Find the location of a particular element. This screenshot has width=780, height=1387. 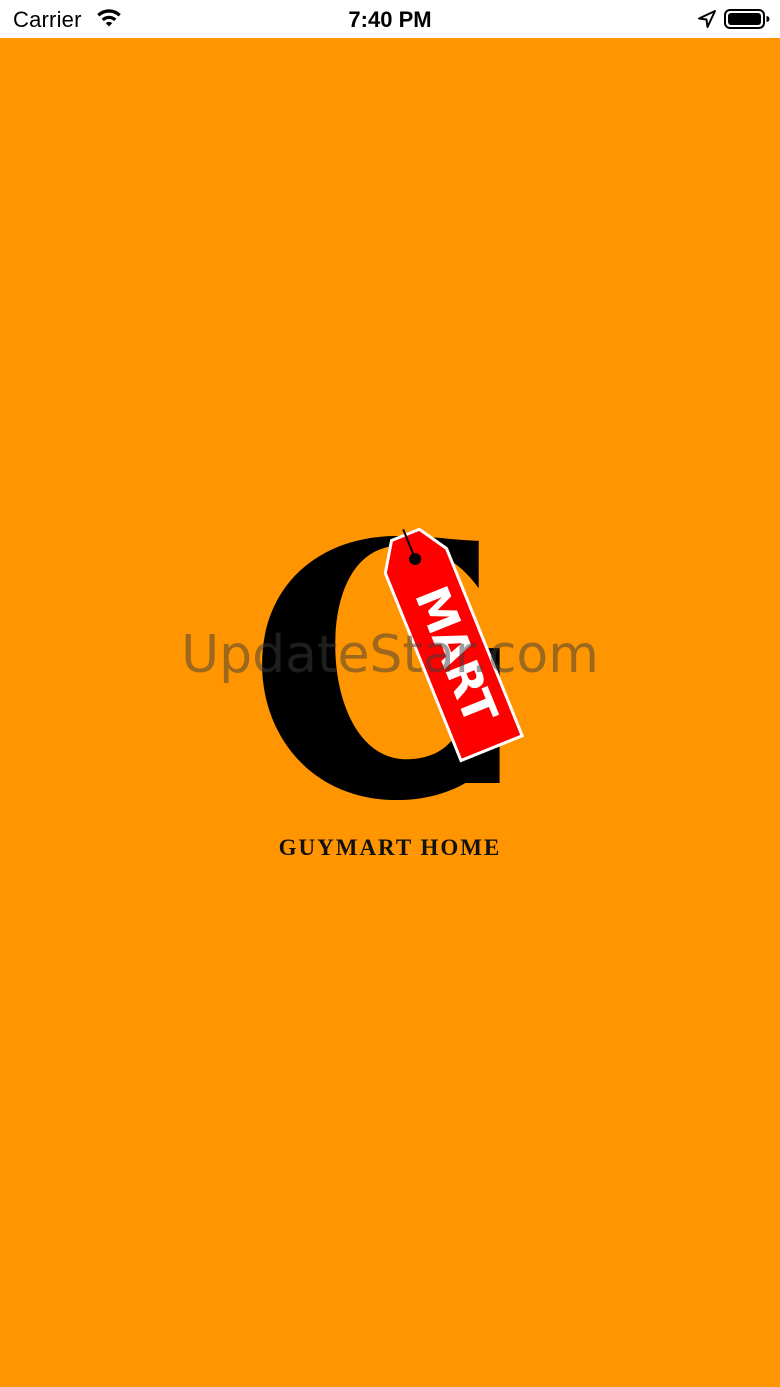

clock-time: 7:40 PM is located at coordinates (390, 19).